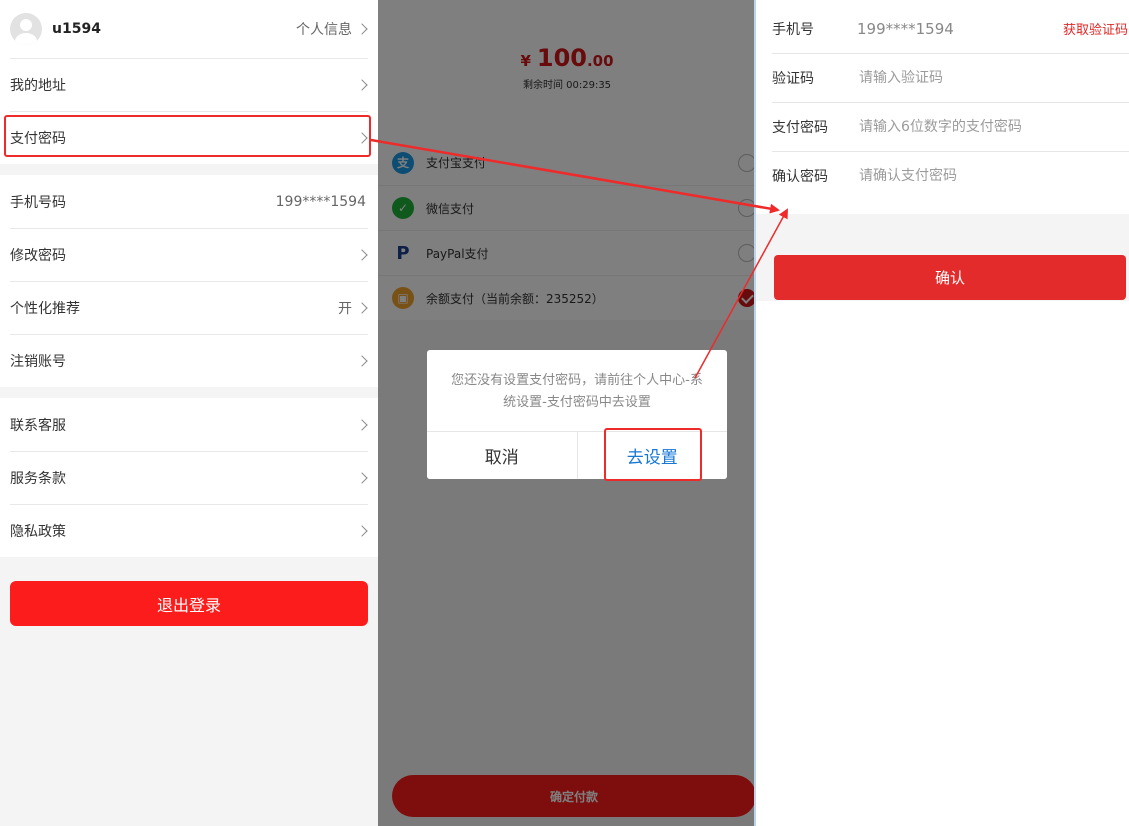  Describe the element at coordinates (45, 308) in the screenshot. I see `menu-item-label: 个性化推荐` at that location.